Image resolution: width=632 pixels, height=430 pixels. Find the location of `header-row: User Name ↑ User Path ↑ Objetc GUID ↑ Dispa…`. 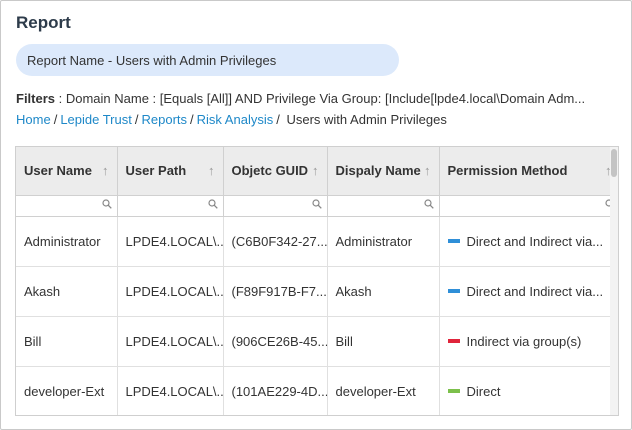

header-row: User Name ↑ User Path ↑ Objetc GUID ↑ Dispa… is located at coordinates (317, 171).